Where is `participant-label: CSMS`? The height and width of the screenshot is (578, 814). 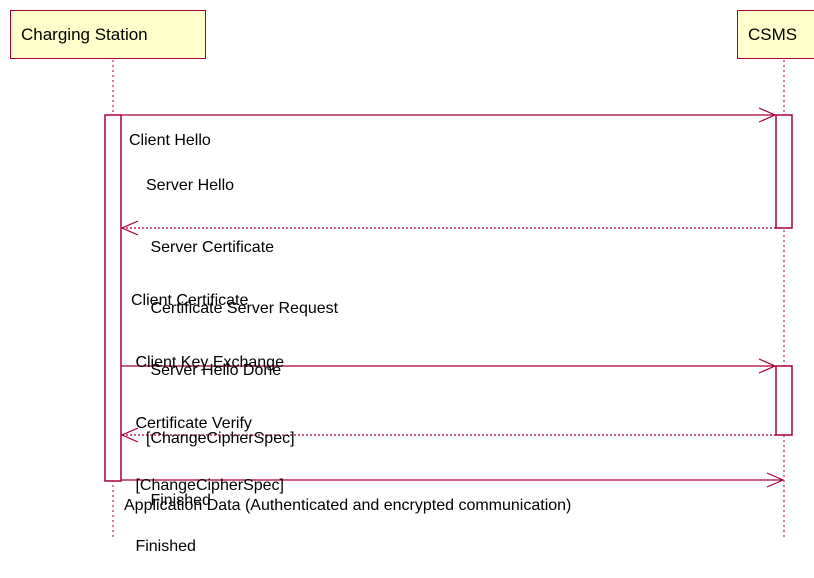
participant-label: CSMS is located at coordinates (773, 34).